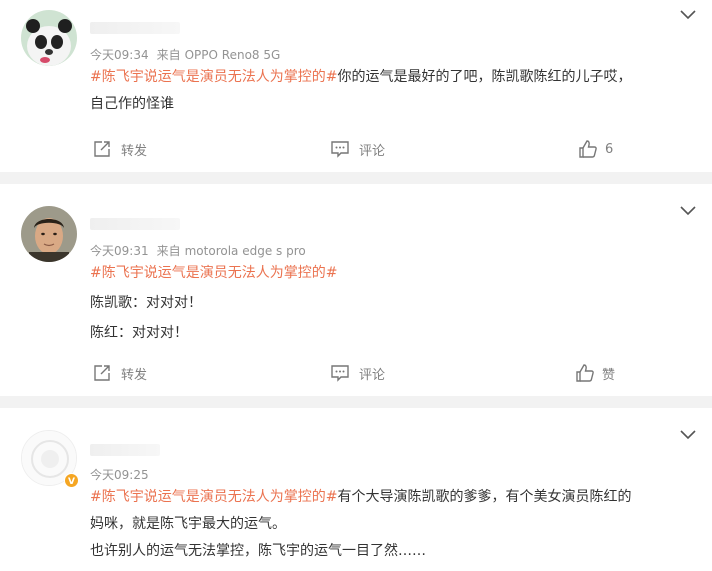  I want to click on device-source: OPPO Reno8 5G, so click(232, 55).